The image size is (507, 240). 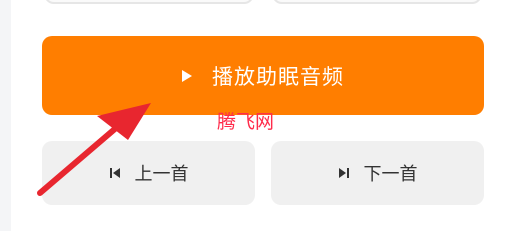 I want to click on watermark-text: 腾飞网, so click(x=246, y=122).